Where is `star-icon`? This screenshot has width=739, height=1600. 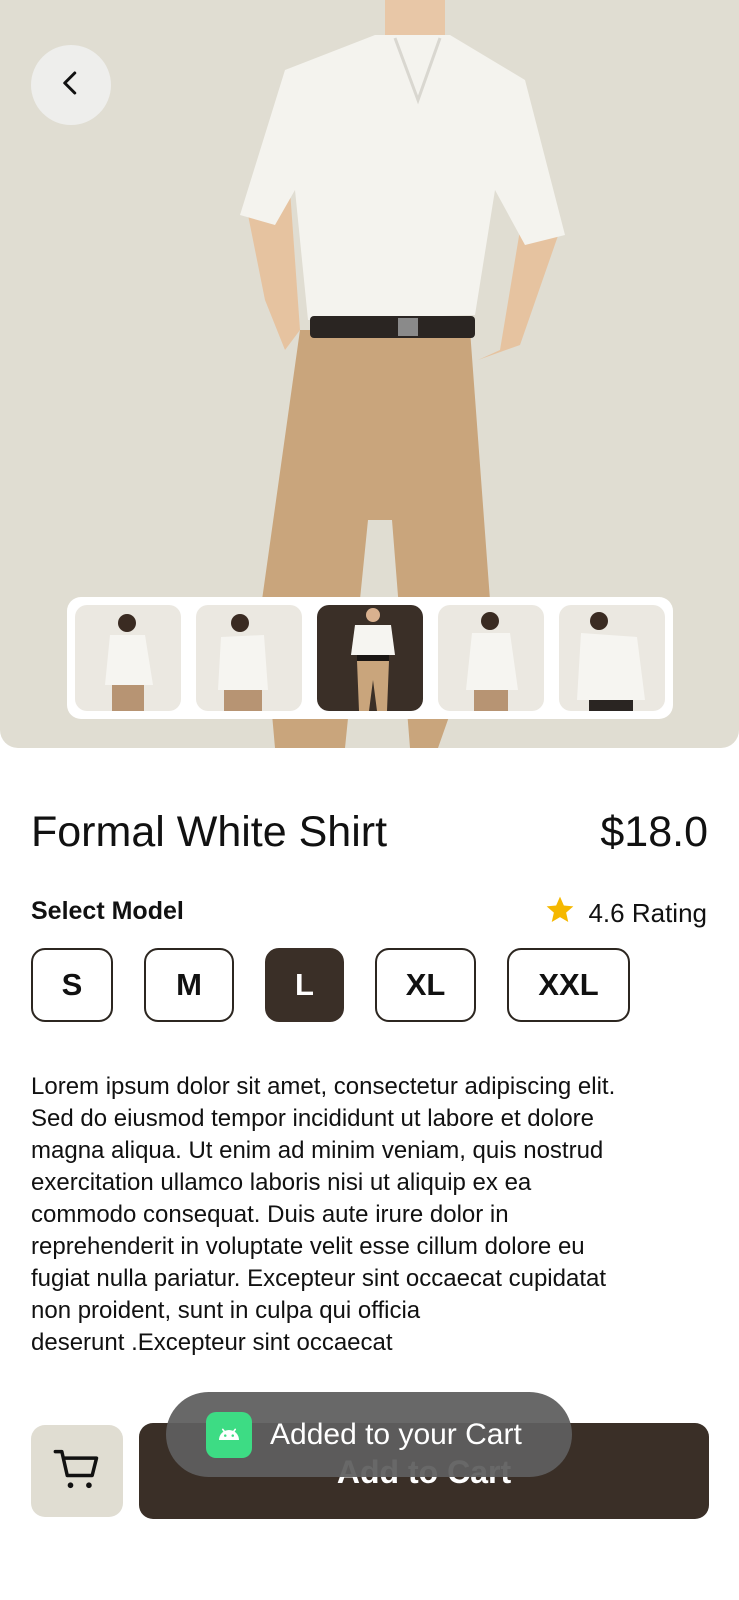 star-icon is located at coordinates (560, 913).